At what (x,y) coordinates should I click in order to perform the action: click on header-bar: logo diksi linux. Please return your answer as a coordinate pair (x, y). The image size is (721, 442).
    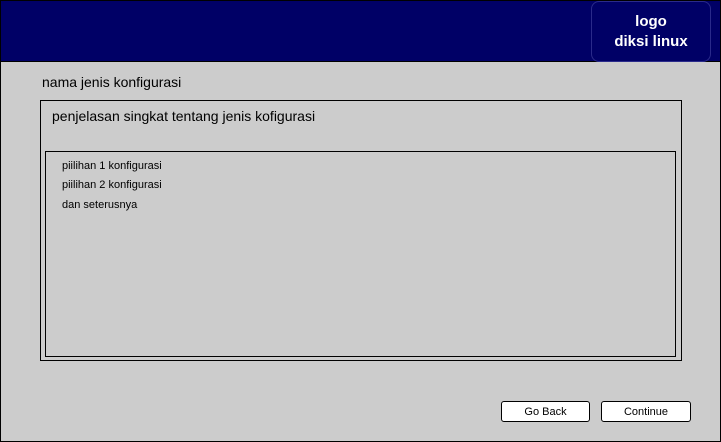
    Looking at the image, I should click on (360, 31).